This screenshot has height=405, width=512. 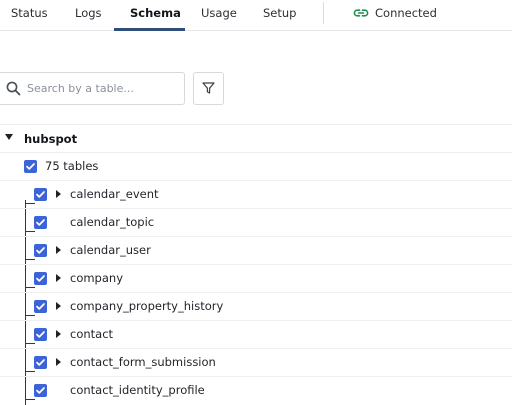 I want to click on search-icon, so click(x=13, y=88).